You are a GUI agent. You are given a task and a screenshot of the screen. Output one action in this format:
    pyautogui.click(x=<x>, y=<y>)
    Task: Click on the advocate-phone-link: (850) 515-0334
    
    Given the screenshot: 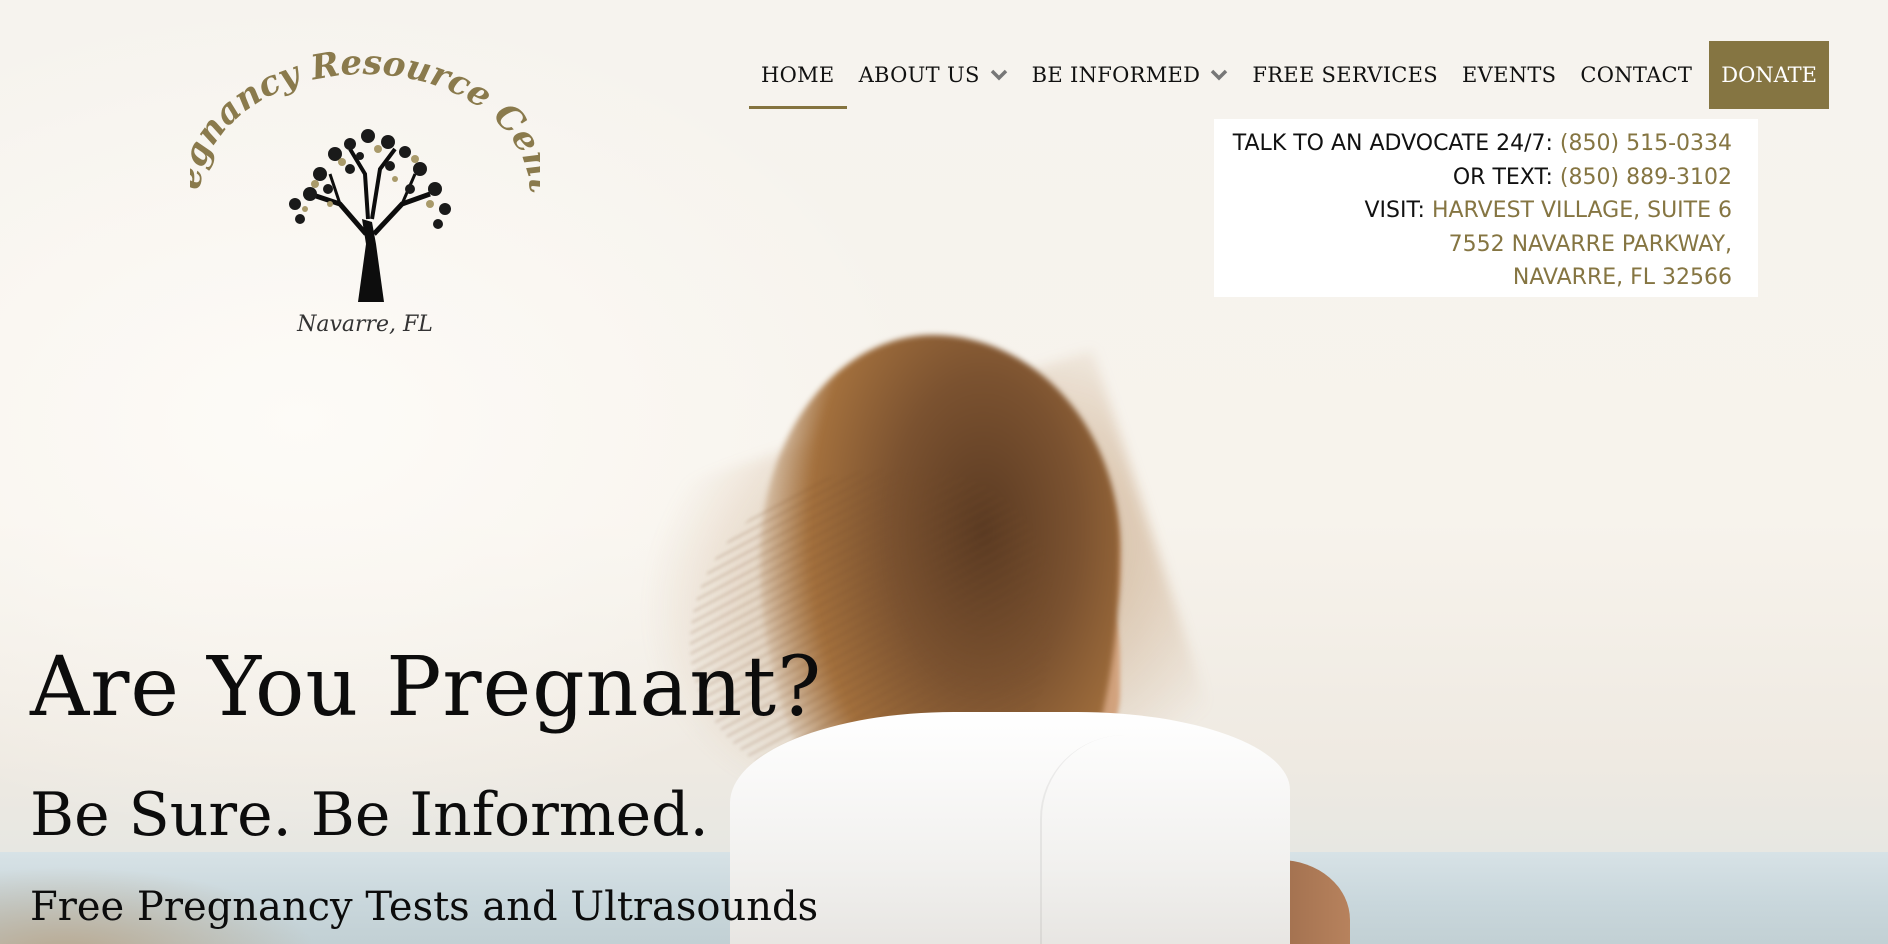 What is the action you would take?
    pyautogui.click(x=1646, y=143)
    